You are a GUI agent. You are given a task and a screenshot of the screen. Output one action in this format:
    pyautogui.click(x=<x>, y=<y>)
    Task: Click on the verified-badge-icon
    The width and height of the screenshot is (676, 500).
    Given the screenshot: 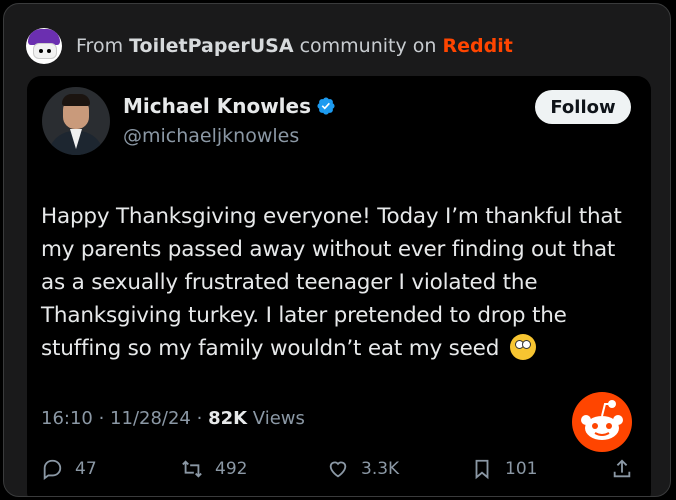 What is the action you would take?
    pyautogui.click(x=326, y=106)
    